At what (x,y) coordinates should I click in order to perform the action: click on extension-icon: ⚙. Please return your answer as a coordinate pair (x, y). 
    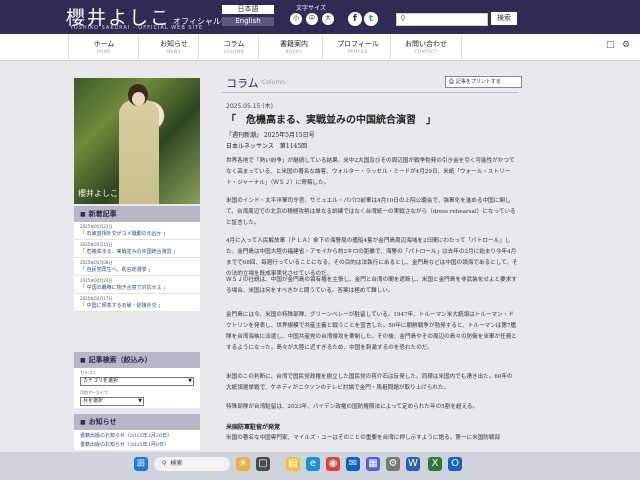
    Looking at the image, I should click on (626, 45).